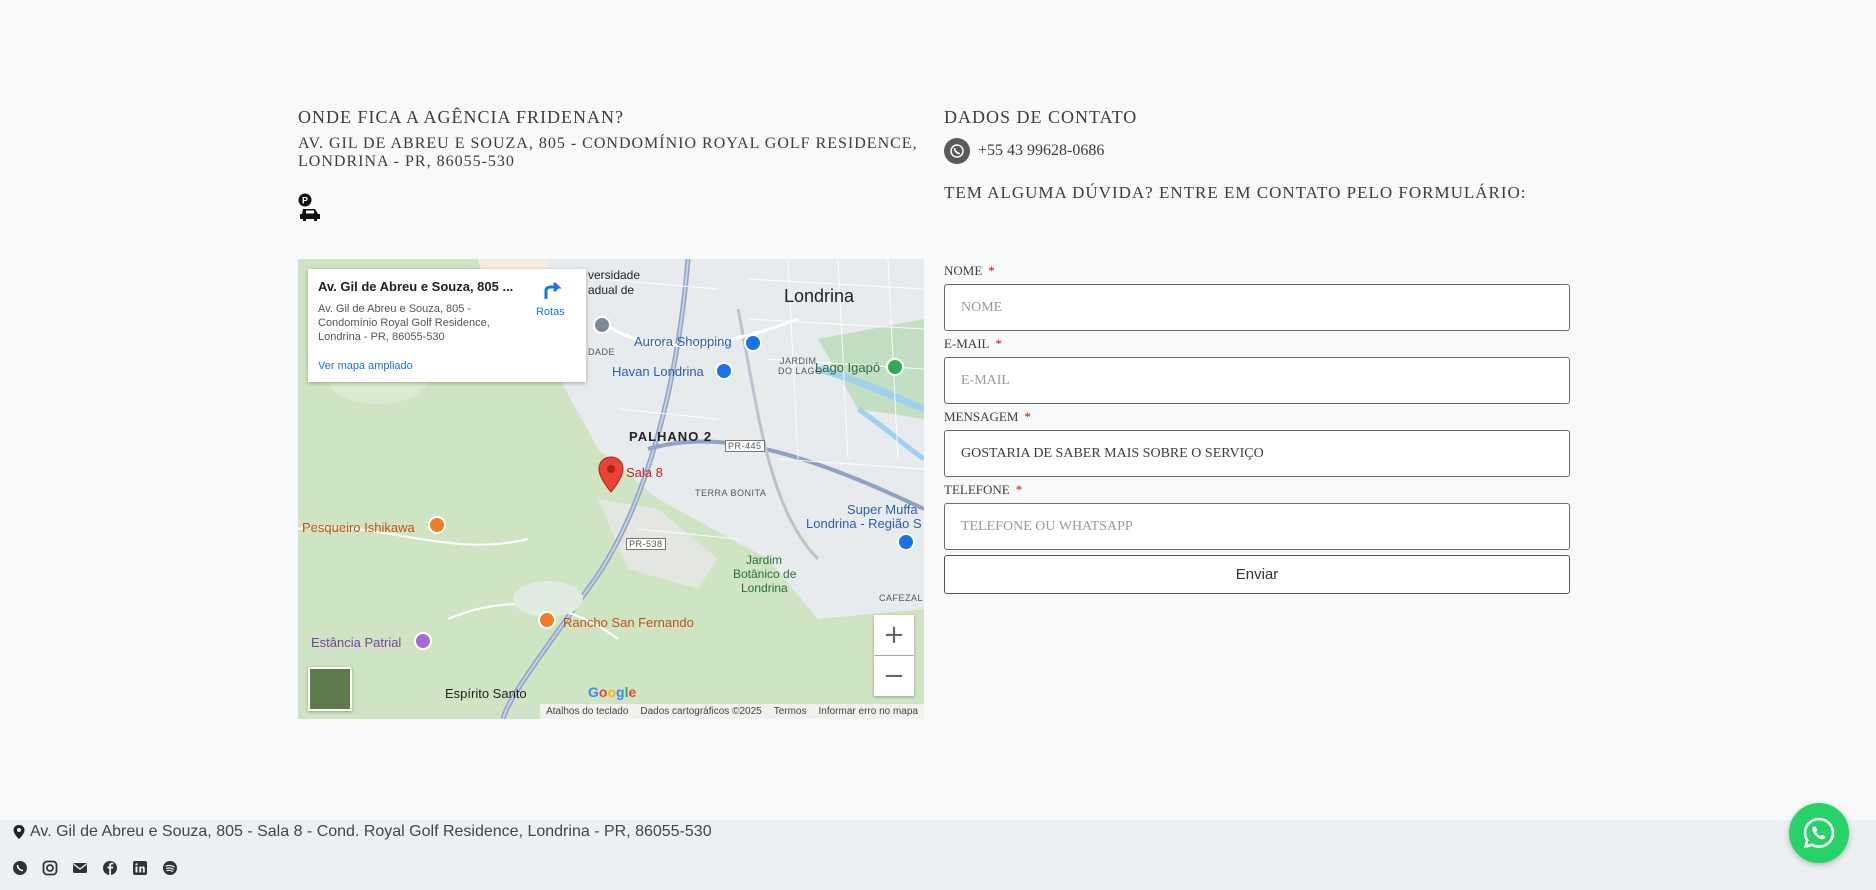  I want to click on phone-input: Telefone ou Whatsapp, so click(1257, 526).